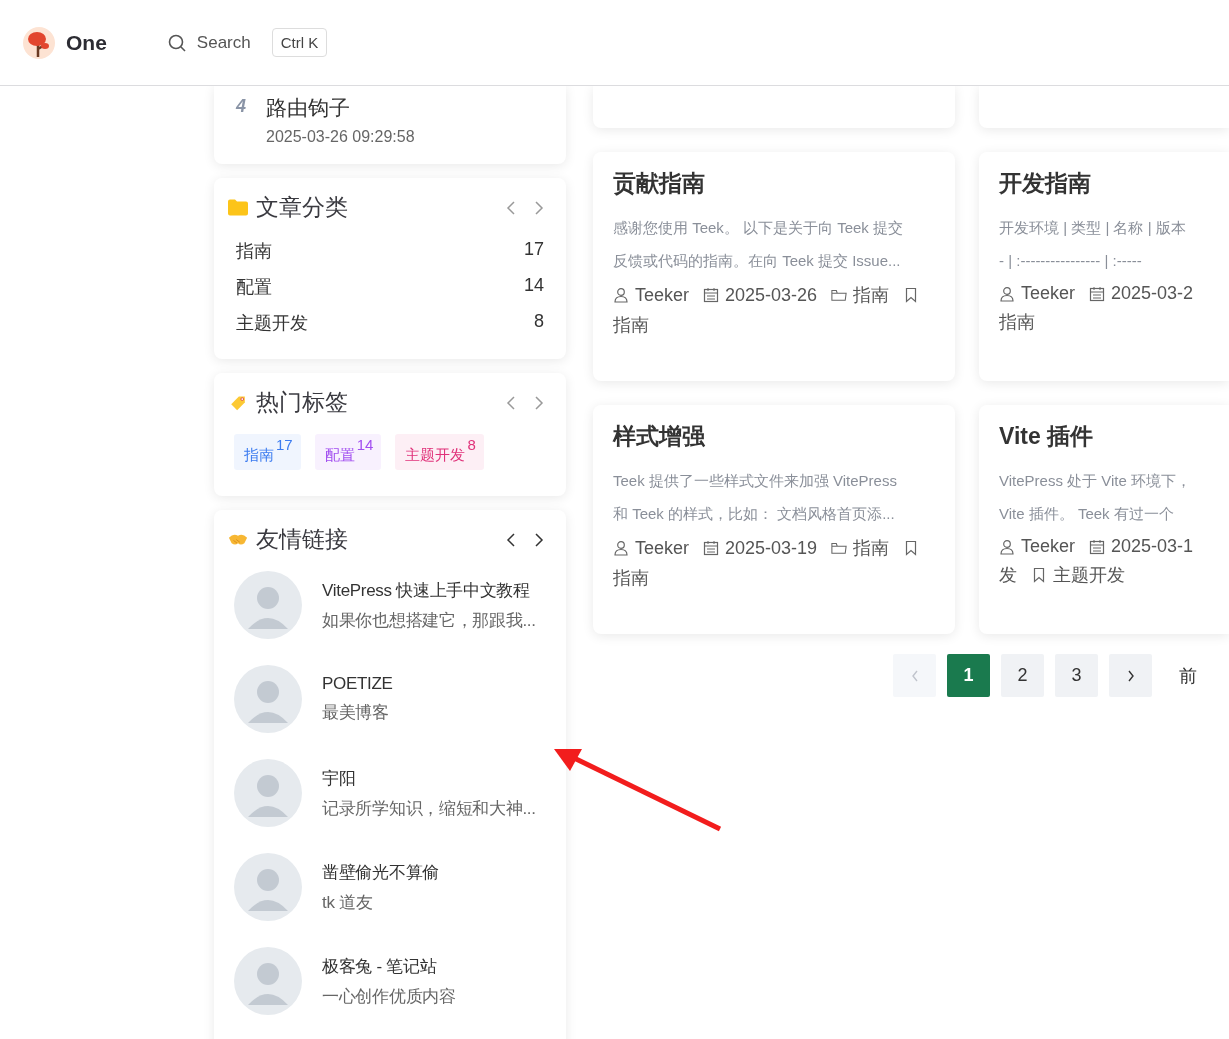 This screenshot has height=1039, width=1229. Describe the element at coordinates (356, 713) in the screenshot. I see `link-description: 最美博客` at that location.